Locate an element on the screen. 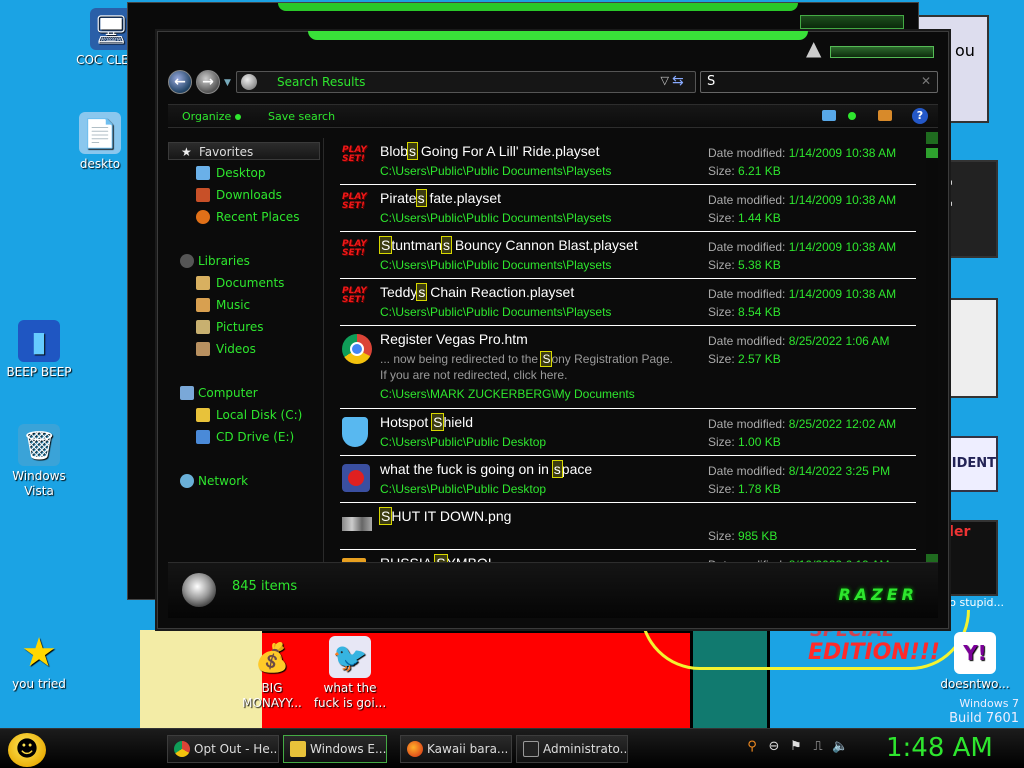 Image resolution: width=1024 pixels, height=768 pixels. window-glow is located at coordinates (538, 7).